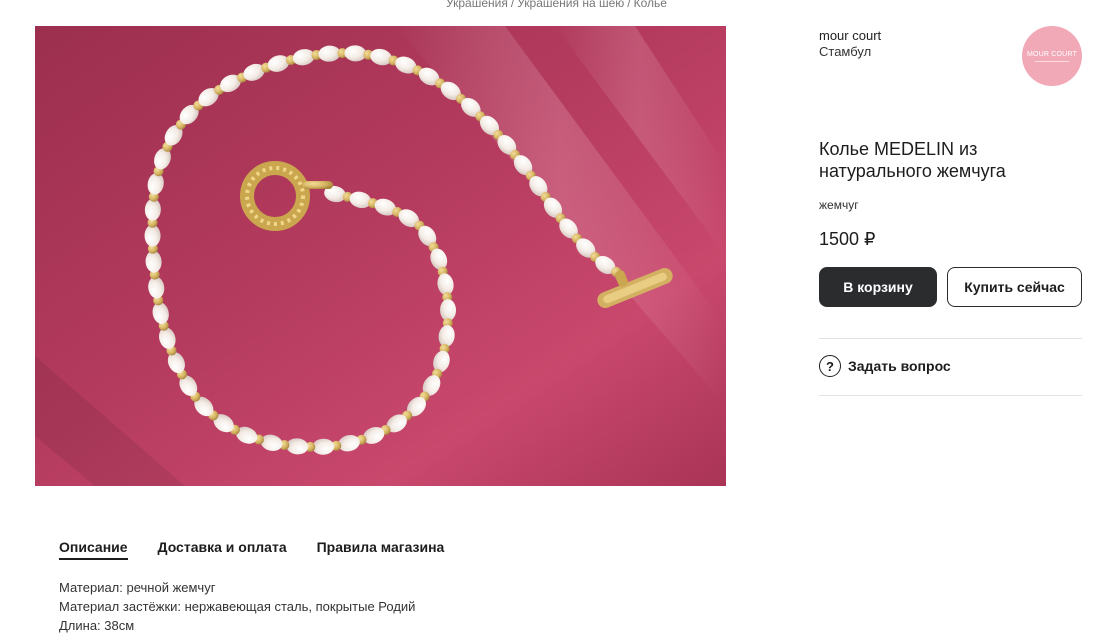 The width and height of the screenshot is (1113, 643). I want to click on breadcrumb: Украшения / Украшения на шею / Колье, so click(556, 5).